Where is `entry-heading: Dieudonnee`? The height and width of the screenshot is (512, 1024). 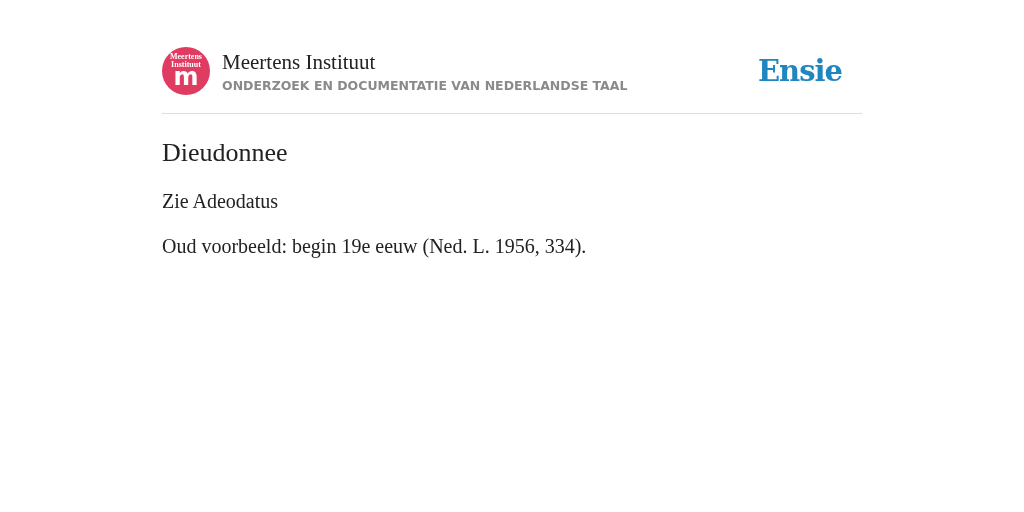 entry-heading: Dieudonnee is located at coordinates (225, 153).